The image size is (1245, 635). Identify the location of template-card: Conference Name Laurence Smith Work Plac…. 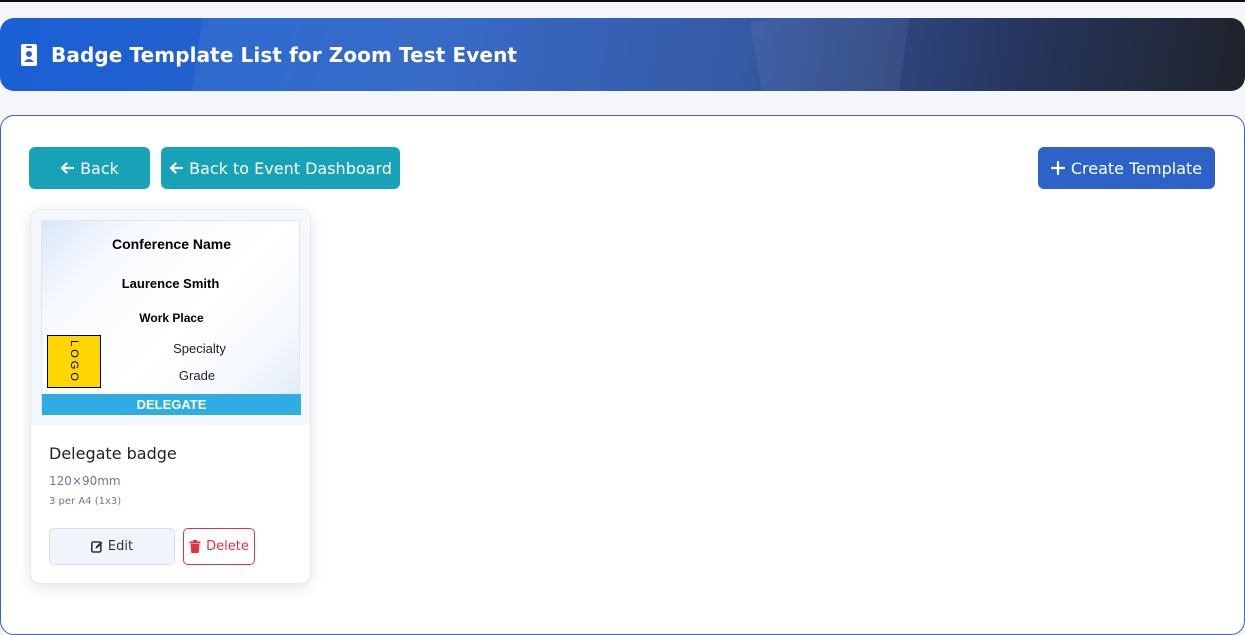
(170, 396).